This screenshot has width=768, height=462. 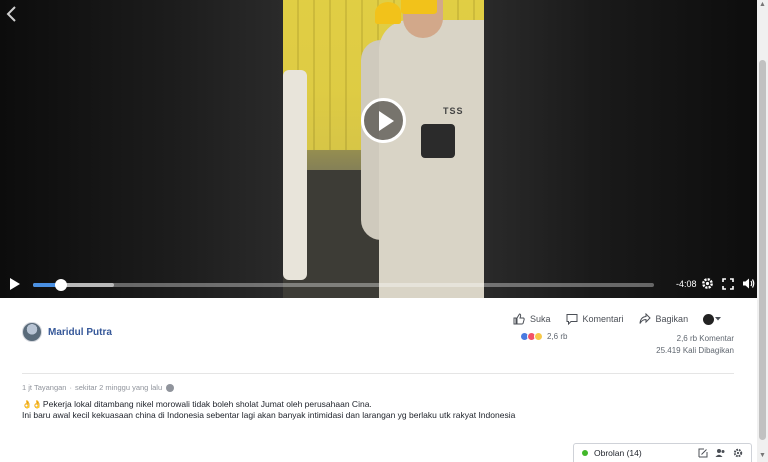 What do you see at coordinates (378, 373) in the screenshot?
I see `divider` at bounding box center [378, 373].